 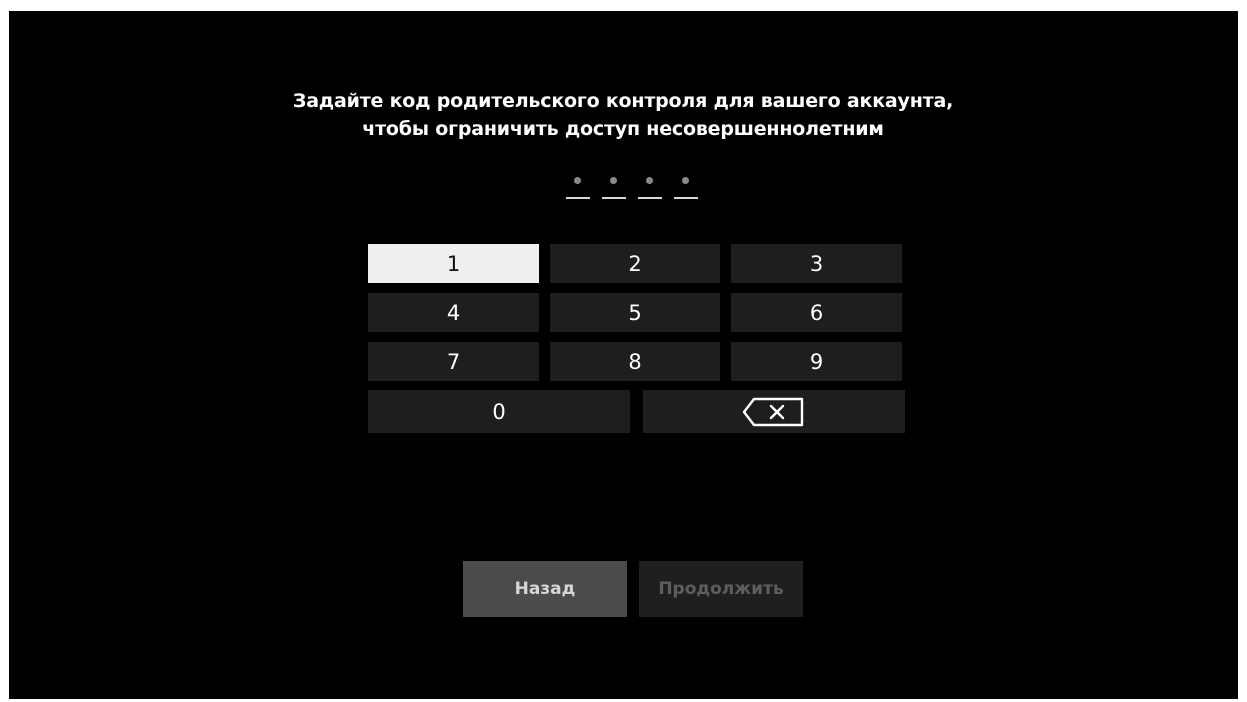 I want to click on backspace-icon, so click(x=773, y=411).